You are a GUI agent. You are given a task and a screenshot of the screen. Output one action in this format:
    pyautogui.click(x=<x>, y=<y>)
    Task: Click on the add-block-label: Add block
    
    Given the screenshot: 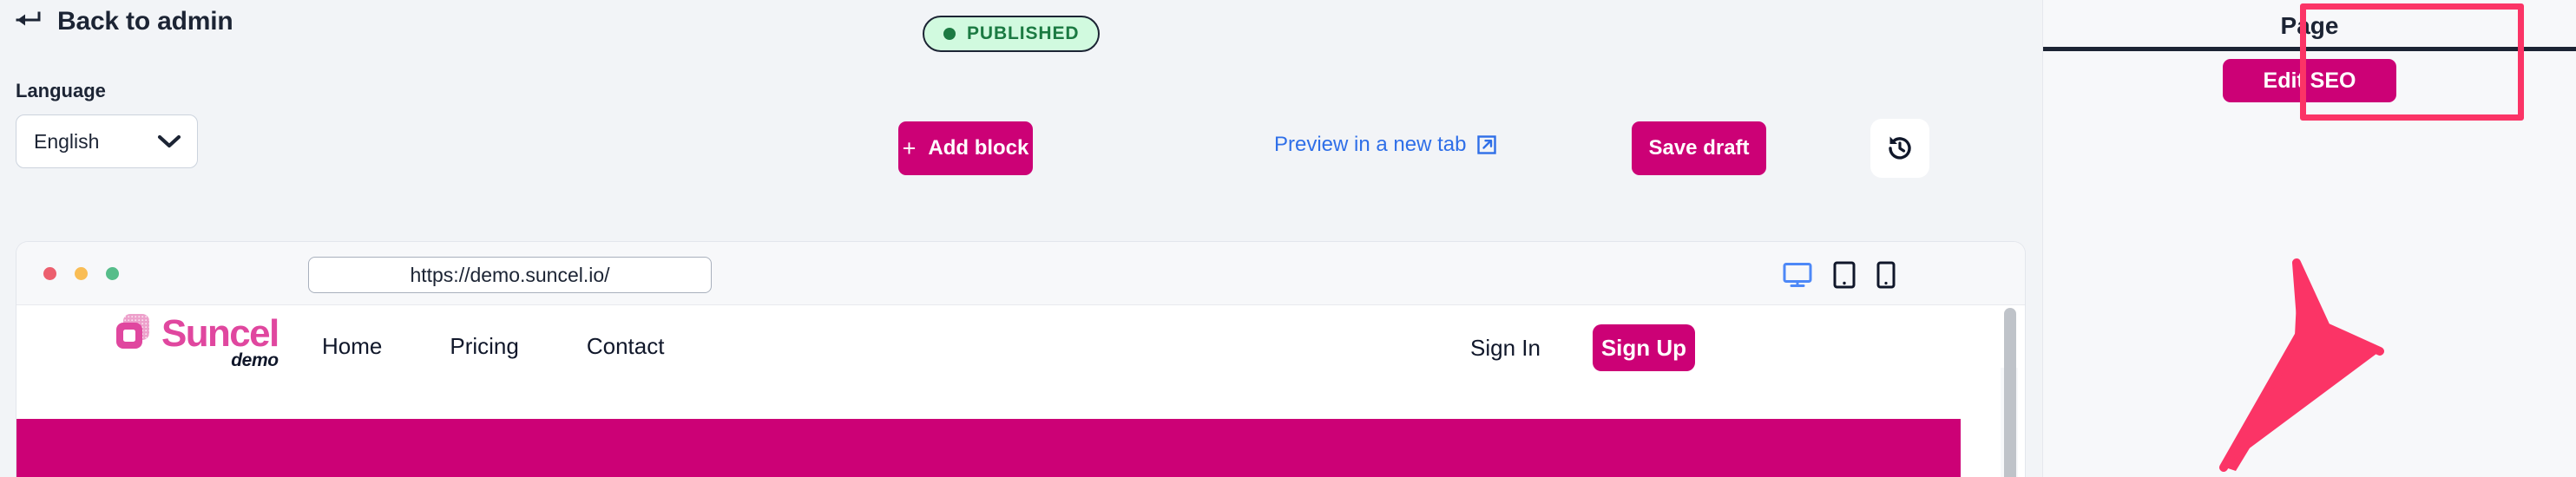 What is the action you would take?
    pyautogui.click(x=978, y=148)
    